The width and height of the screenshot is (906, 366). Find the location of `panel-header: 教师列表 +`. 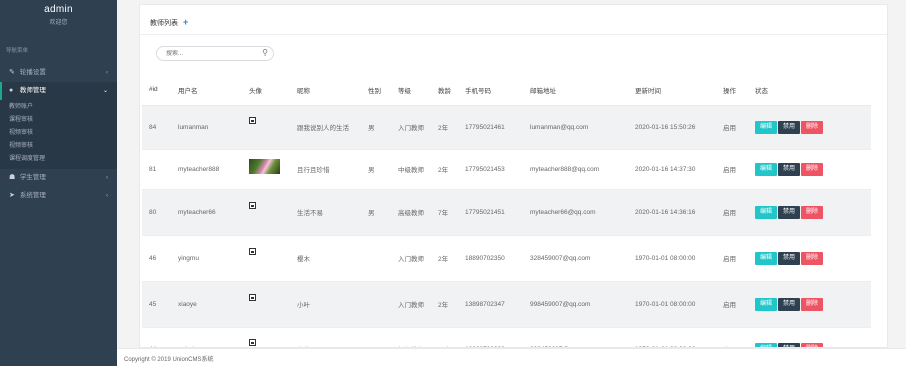

panel-header: 教师列表 + is located at coordinates (513, 20).